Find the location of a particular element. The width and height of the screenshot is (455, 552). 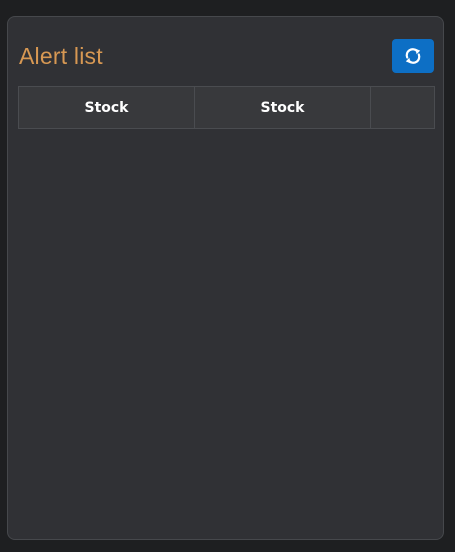

alert-table: Stock Stock is located at coordinates (226, 107).